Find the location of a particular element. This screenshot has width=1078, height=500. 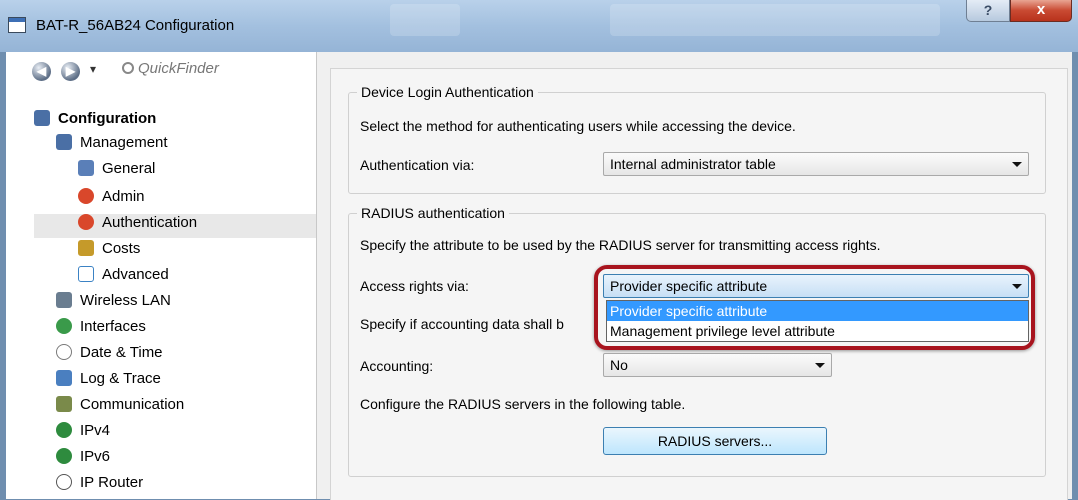

navigation-toolbar: ◀ ▶ ▾ QuickFinder is located at coordinates (161, 72).